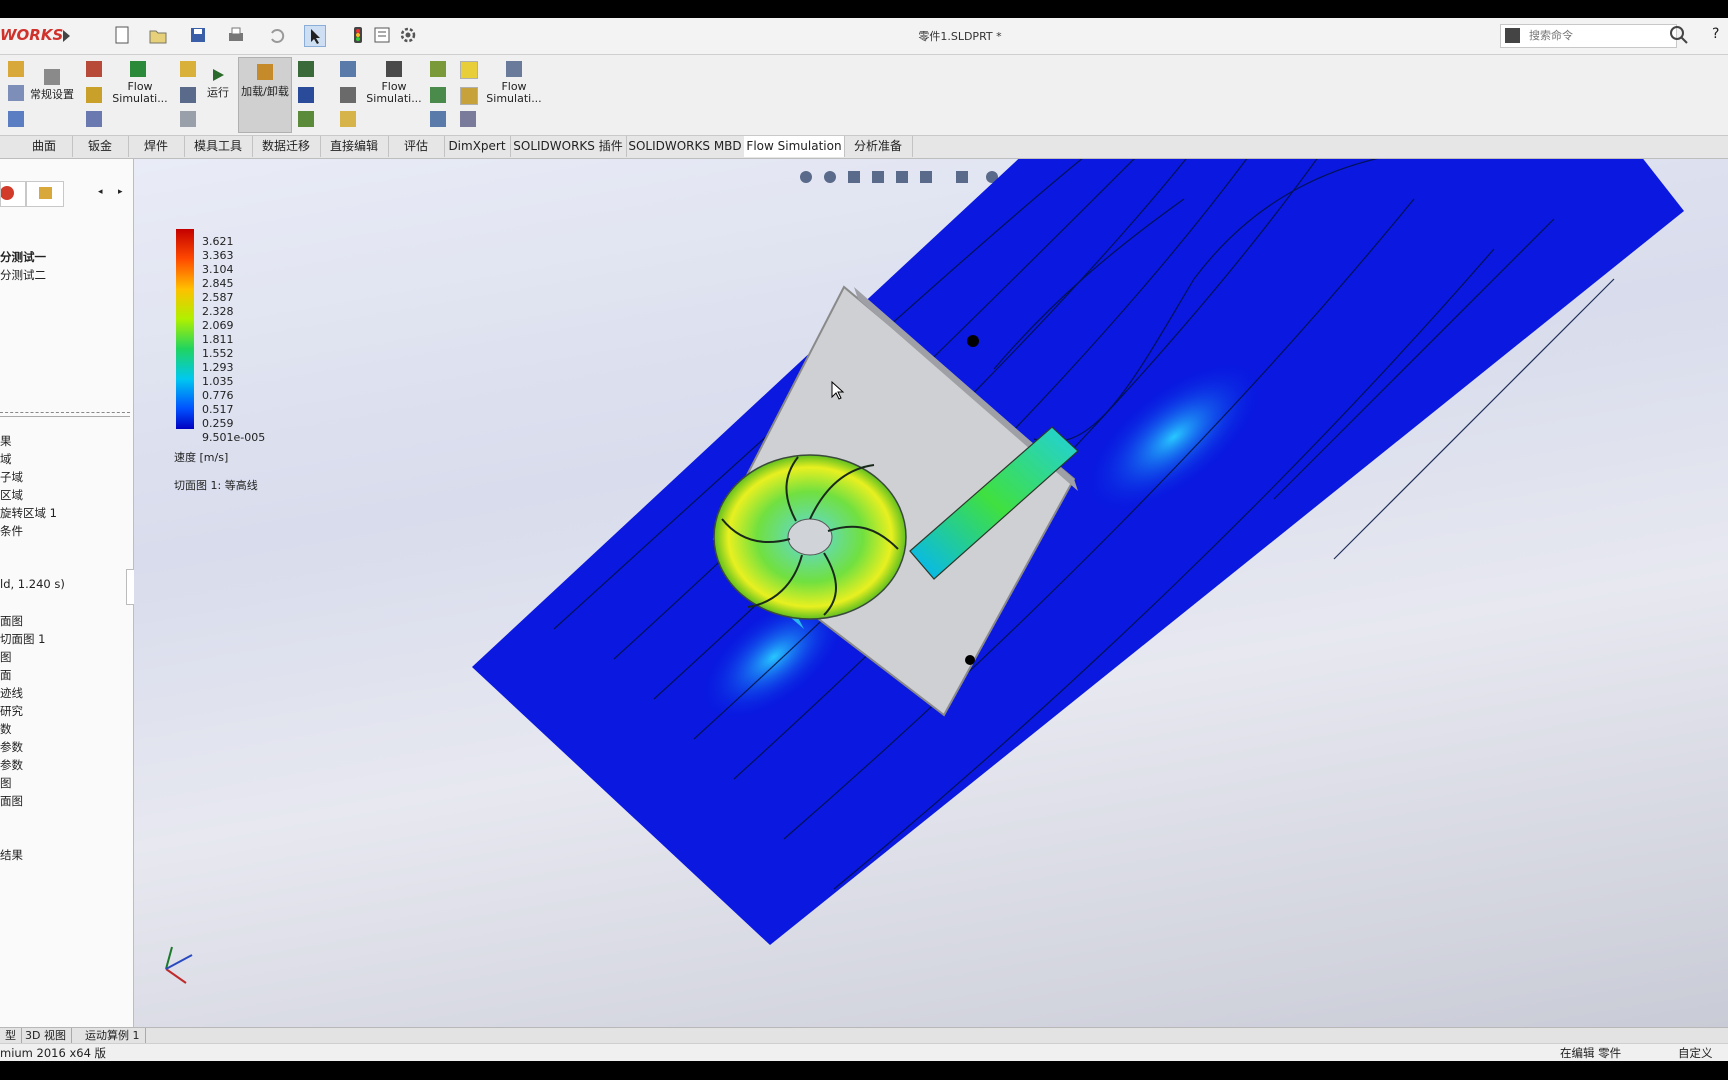 This screenshot has width=1728, height=1080. I want to click on open-file-icon, so click(158, 35).